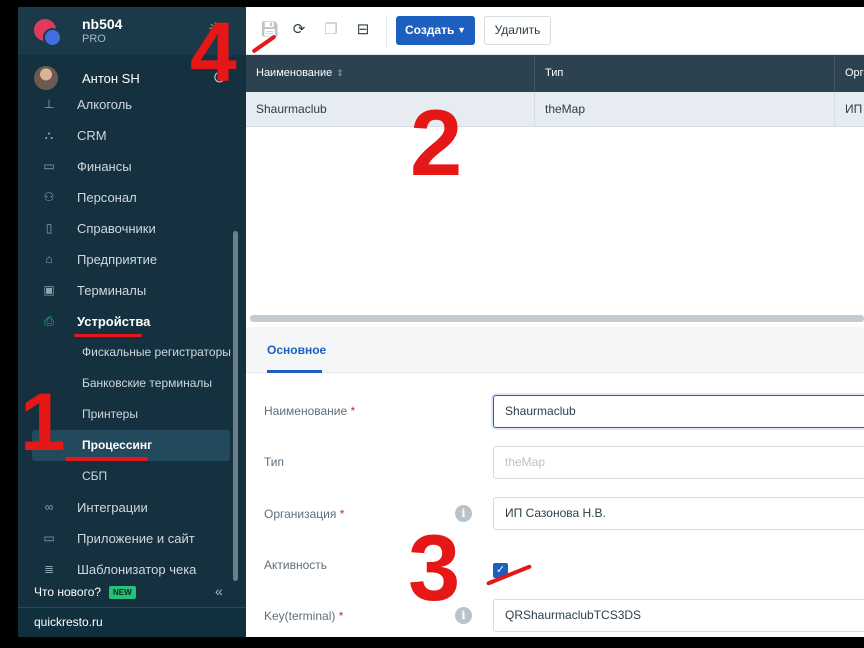 The image size is (864, 648). I want to click on sidebar-item-label: Интеграции, so click(112, 507).